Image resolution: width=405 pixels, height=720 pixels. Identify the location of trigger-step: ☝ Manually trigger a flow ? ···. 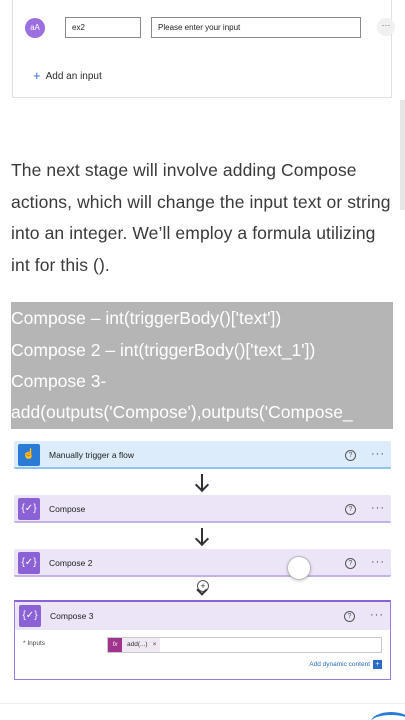
(202, 455).